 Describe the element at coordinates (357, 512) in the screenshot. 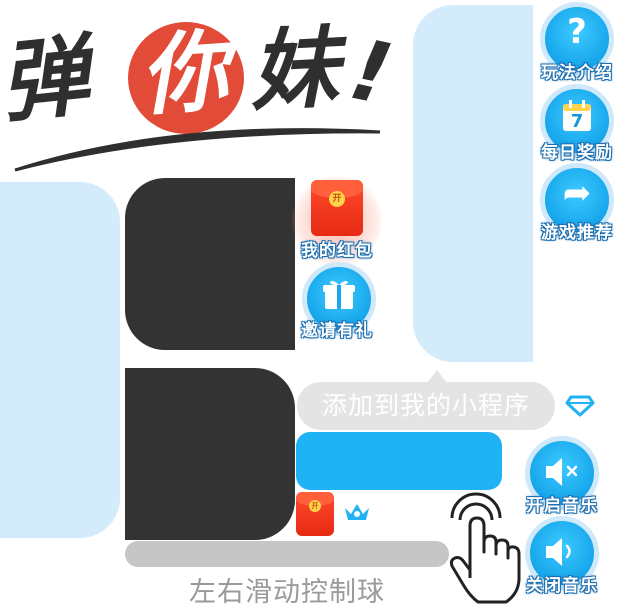

I see `crown-icon` at that location.